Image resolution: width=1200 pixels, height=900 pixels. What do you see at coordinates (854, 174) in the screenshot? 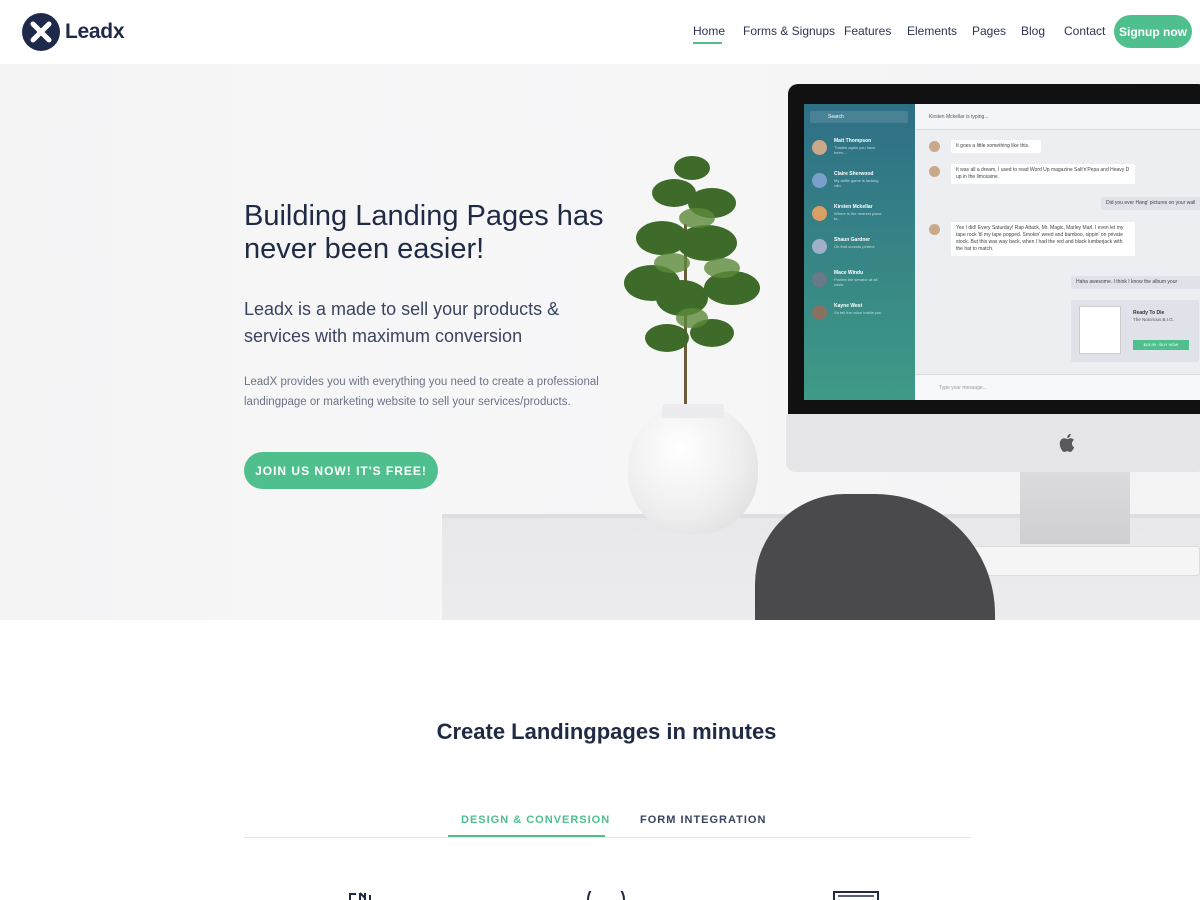
I see `contact-name: Claire Sherwood` at bounding box center [854, 174].